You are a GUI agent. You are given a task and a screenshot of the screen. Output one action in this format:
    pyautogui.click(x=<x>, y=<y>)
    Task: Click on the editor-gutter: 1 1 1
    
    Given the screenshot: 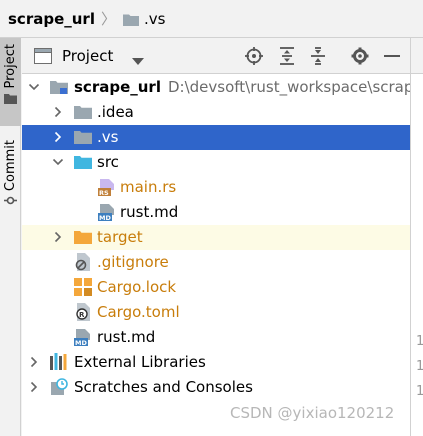 What is the action you would take?
    pyautogui.click(x=416, y=237)
    